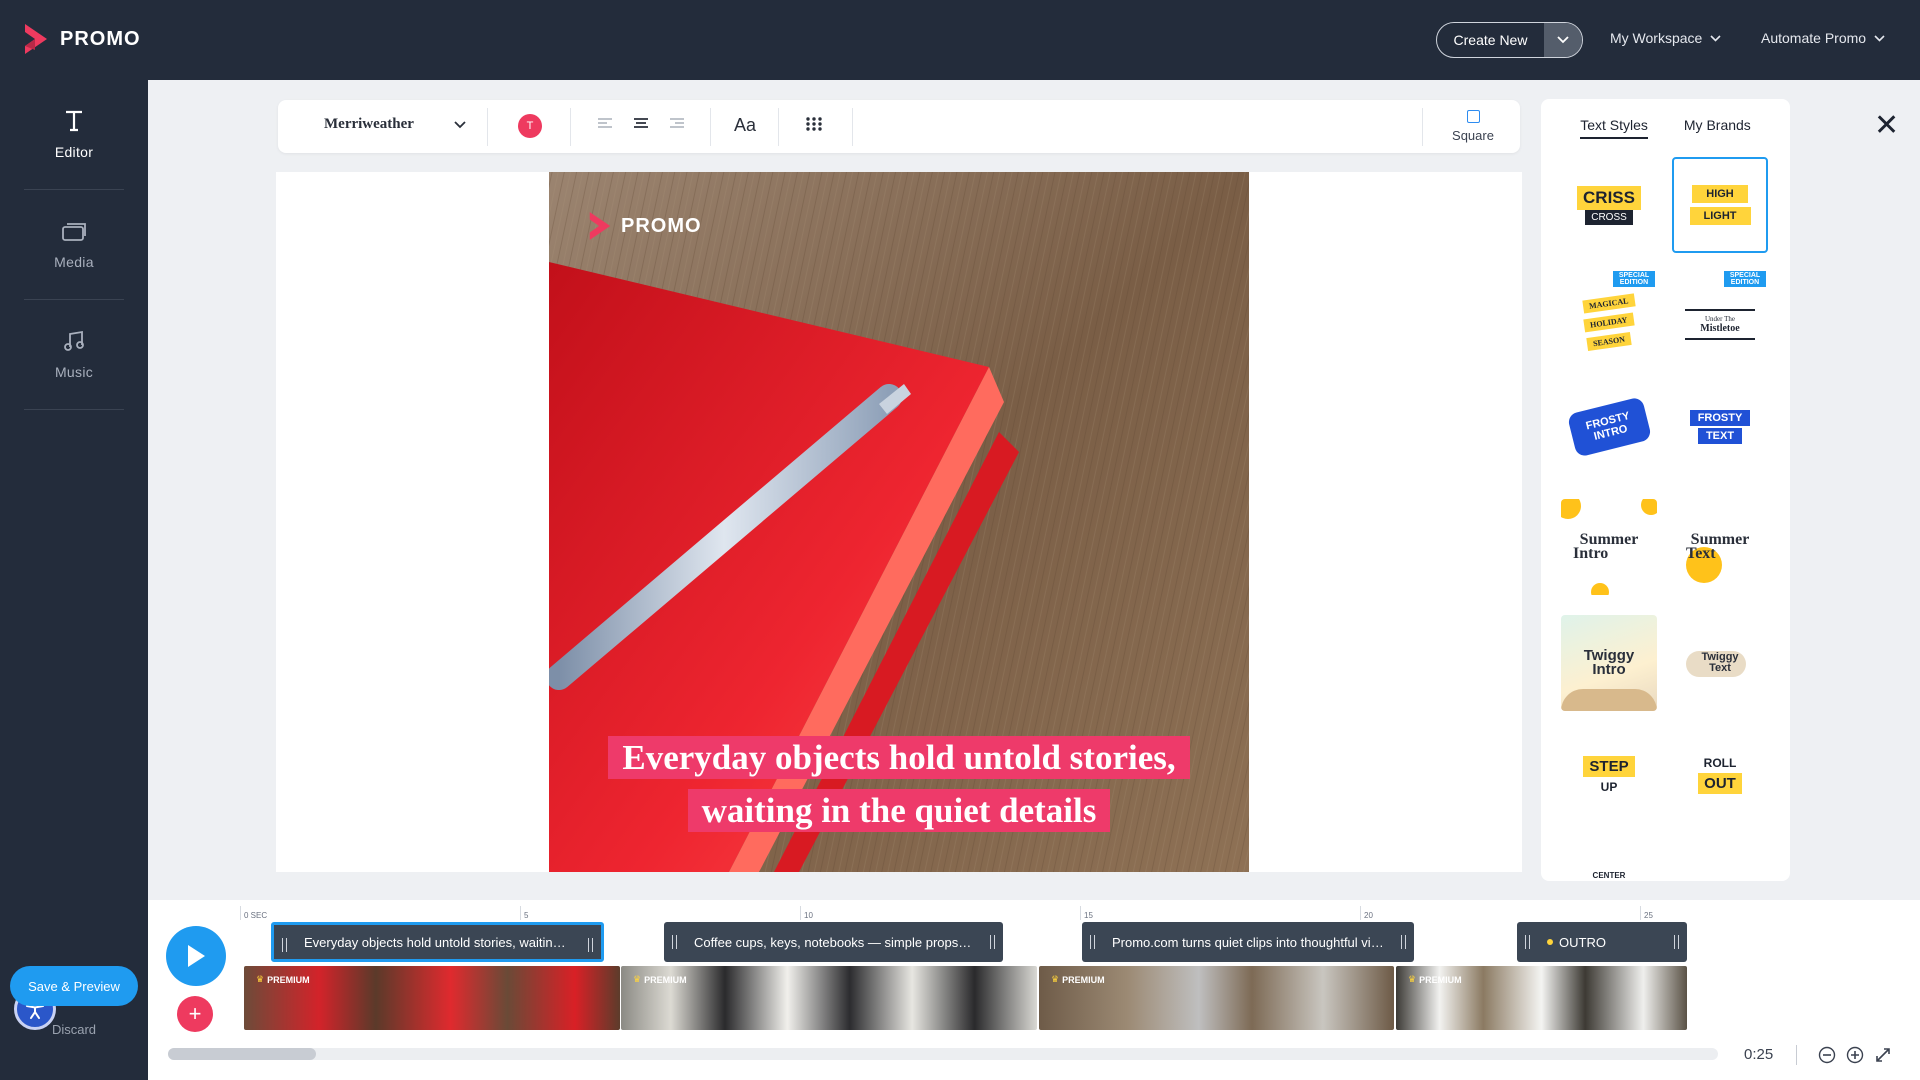 The image size is (1920, 1080). Describe the element at coordinates (1720, 436) in the screenshot. I see `style-line-2: TEXT` at that location.